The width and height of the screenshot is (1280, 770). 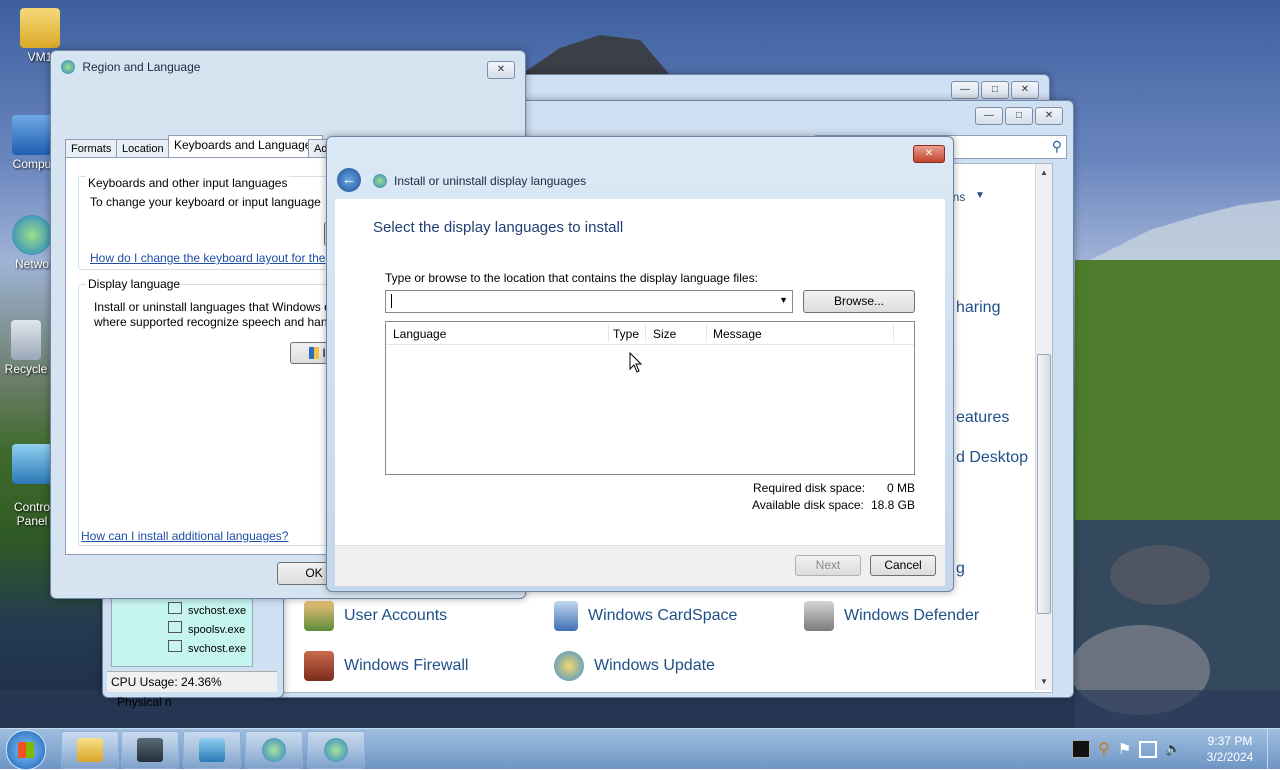 I want to click on display-language-group-title: Display language, so click(x=134, y=284).